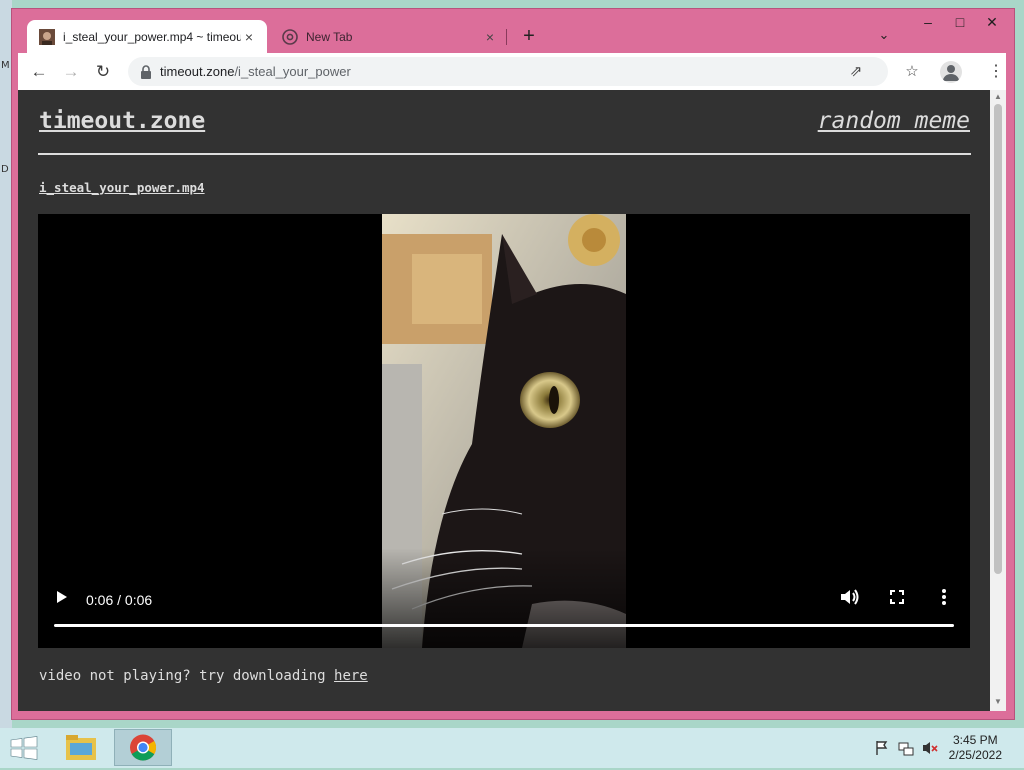 This screenshot has width=1024, height=770. I want to click on url-text: timeout.zone/i_steal_your_power, so click(255, 71).